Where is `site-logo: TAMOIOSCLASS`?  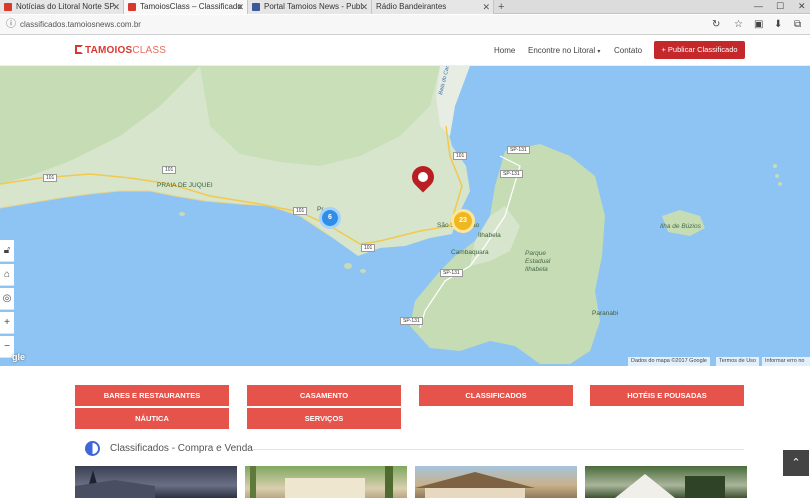
site-logo: TAMOIOSCLASS is located at coordinates (120, 51).